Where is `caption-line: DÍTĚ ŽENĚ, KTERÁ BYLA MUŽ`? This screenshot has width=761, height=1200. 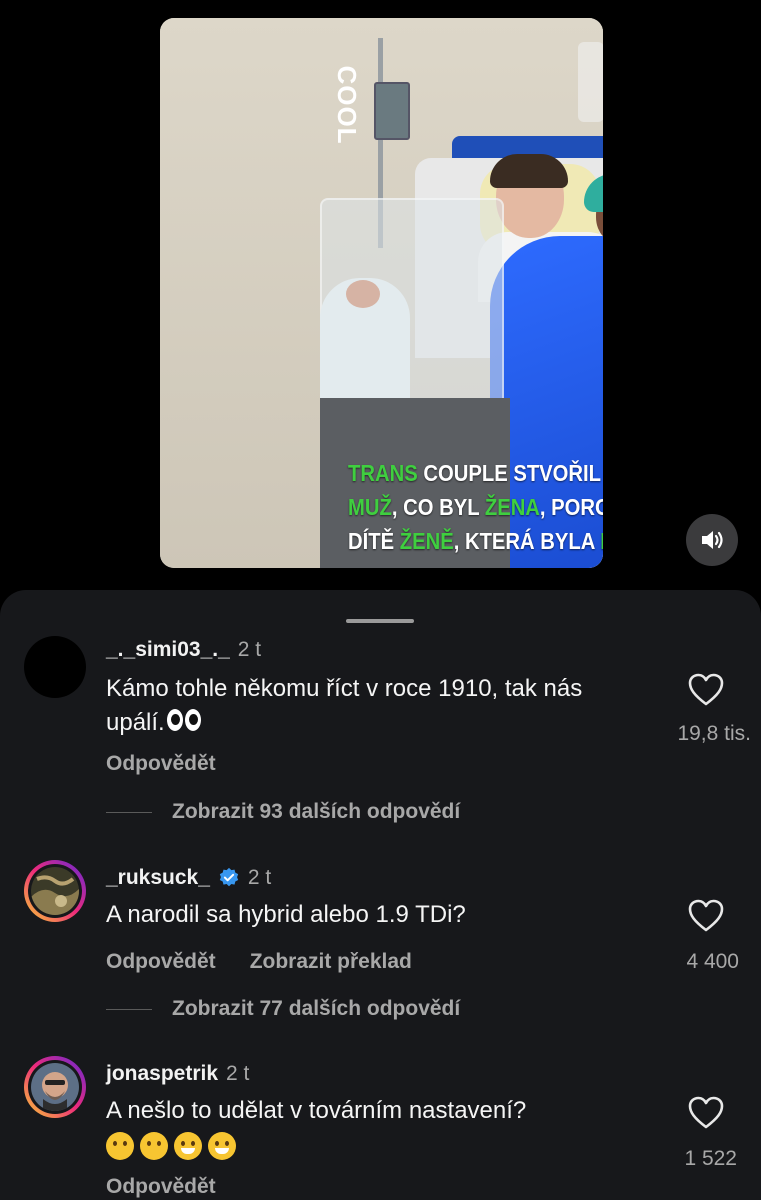 caption-line: DÍTĚ ŽENĚ, KTERÁ BYLA MUŽ is located at coordinates (475, 541).